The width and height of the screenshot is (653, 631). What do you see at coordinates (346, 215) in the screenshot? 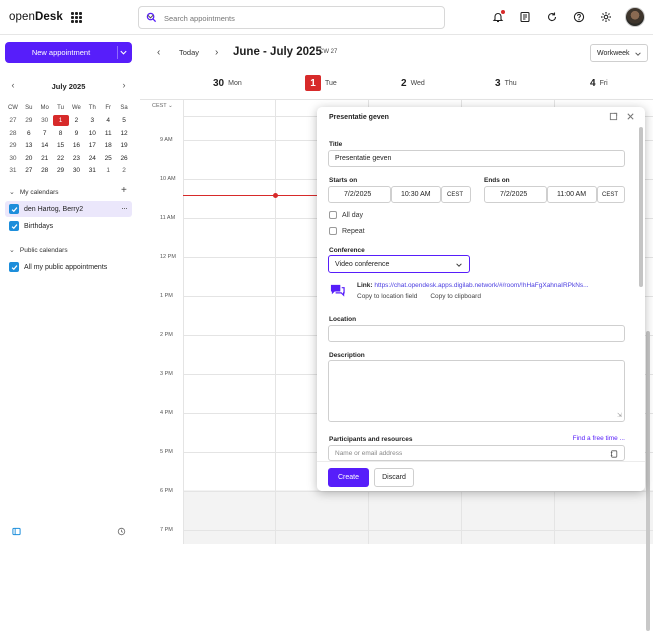
I see `all-day-checkbox: All day` at bounding box center [346, 215].